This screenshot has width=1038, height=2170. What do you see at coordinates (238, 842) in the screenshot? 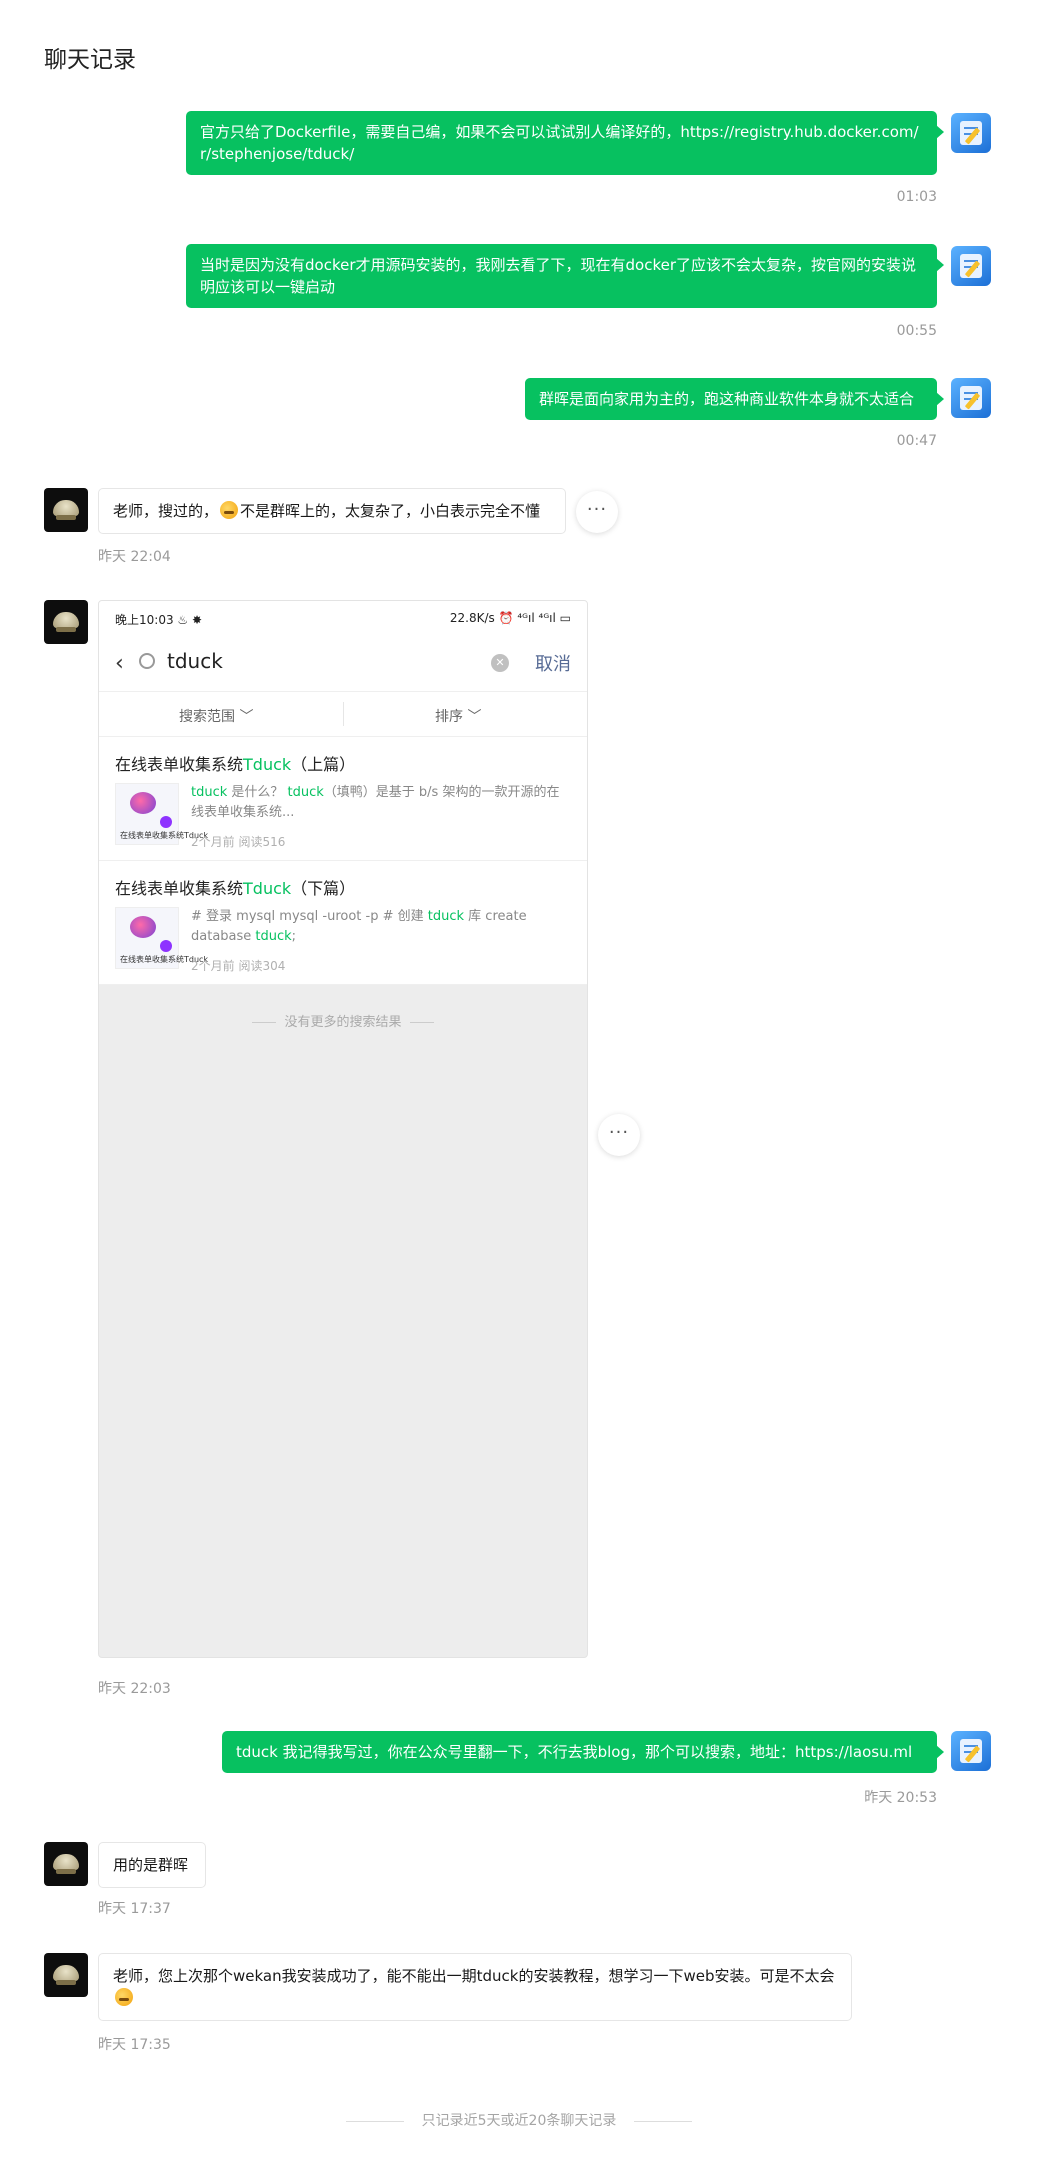
I see `result-meta: 2个月前 阅读516` at bounding box center [238, 842].